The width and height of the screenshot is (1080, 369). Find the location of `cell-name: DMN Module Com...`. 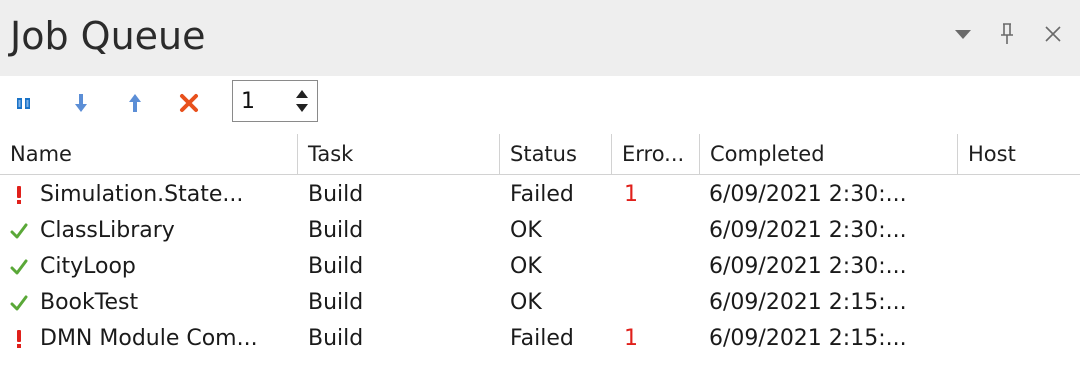

cell-name: DMN Module Com... is located at coordinates (149, 338).